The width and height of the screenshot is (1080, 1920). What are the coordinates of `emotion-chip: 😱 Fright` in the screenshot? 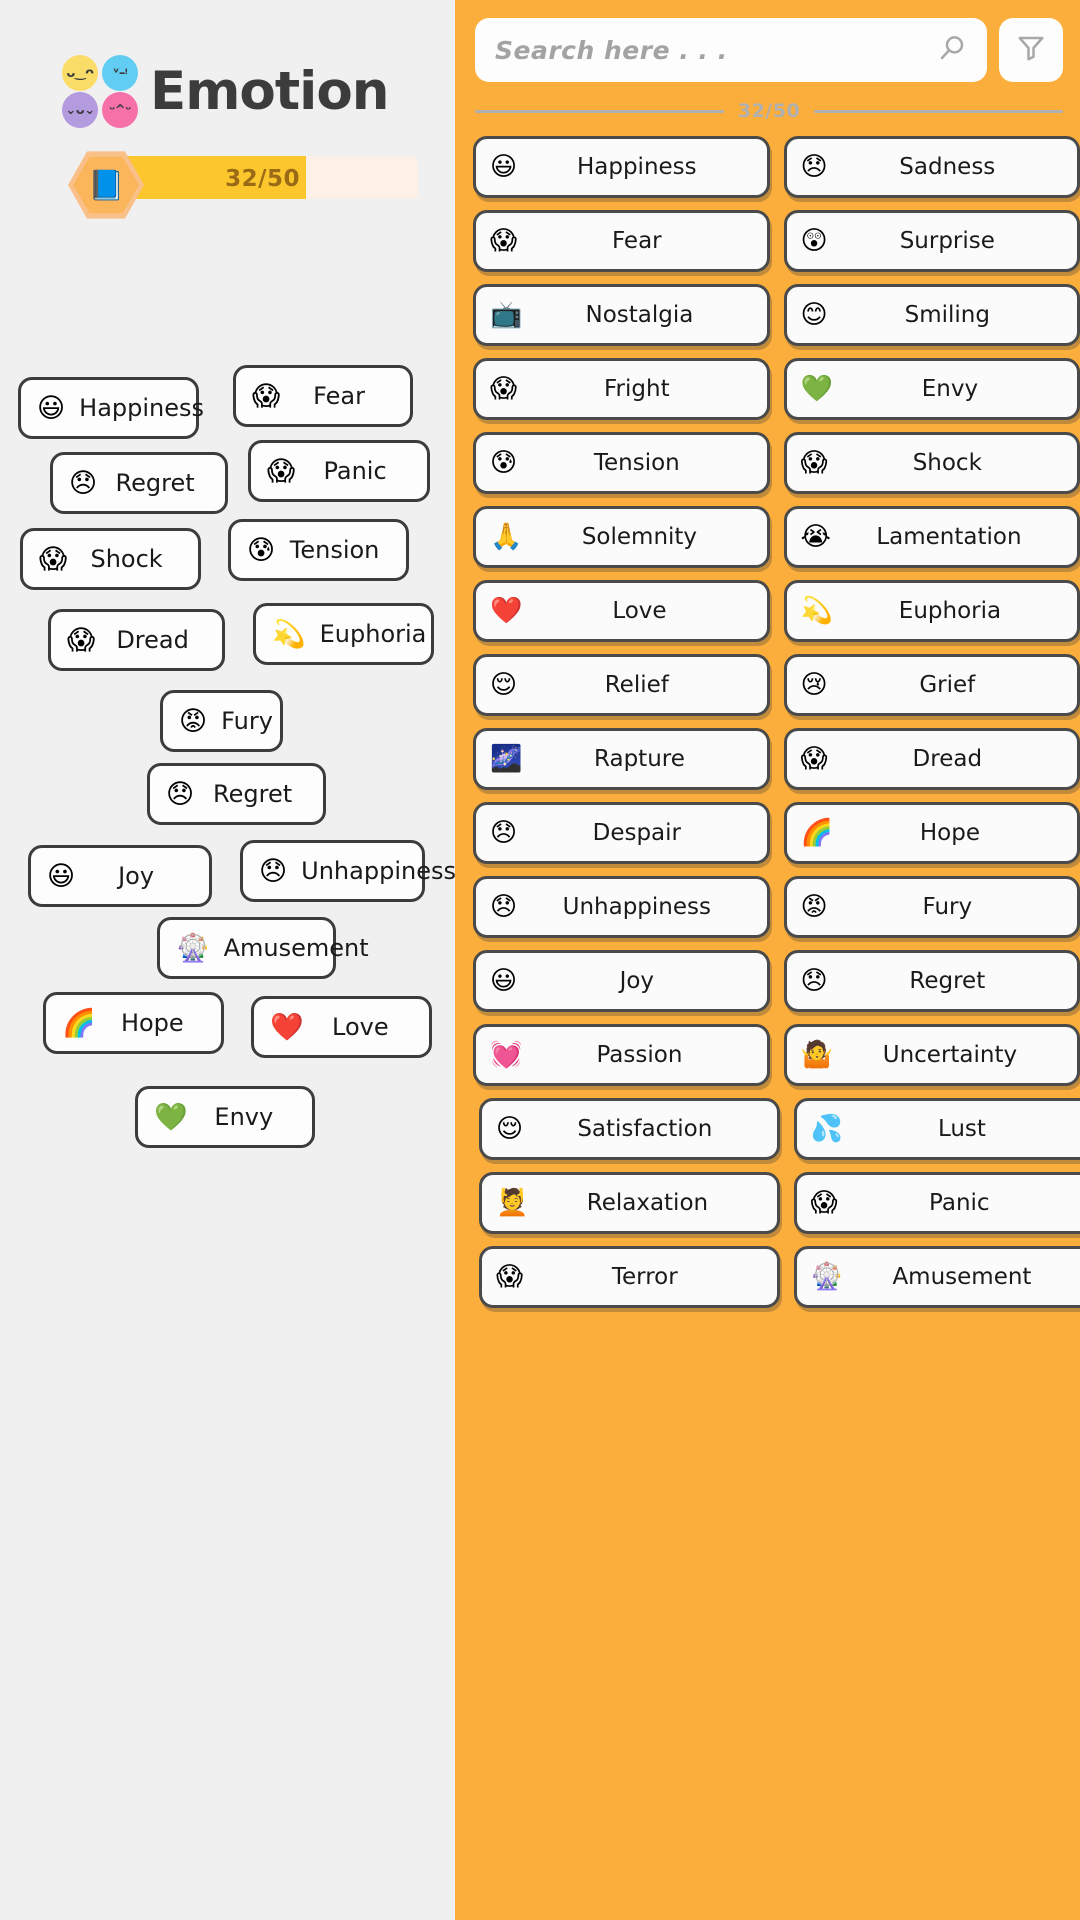 It's located at (621, 389).